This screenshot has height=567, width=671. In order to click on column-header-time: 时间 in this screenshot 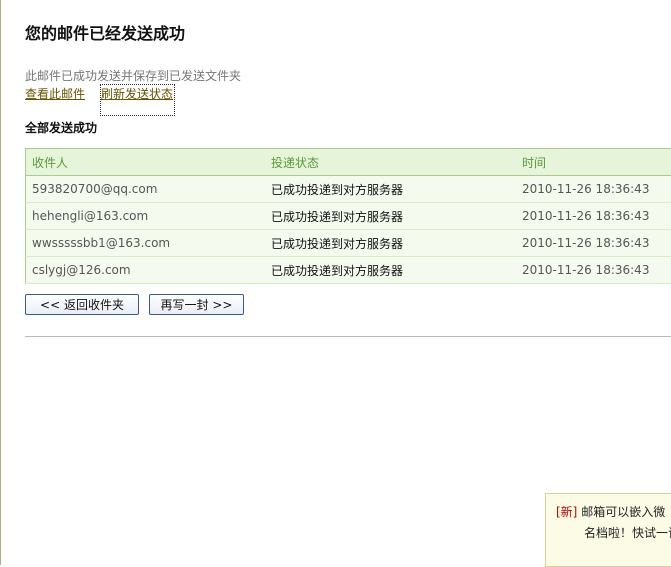, I will do `click(593, 162)`.